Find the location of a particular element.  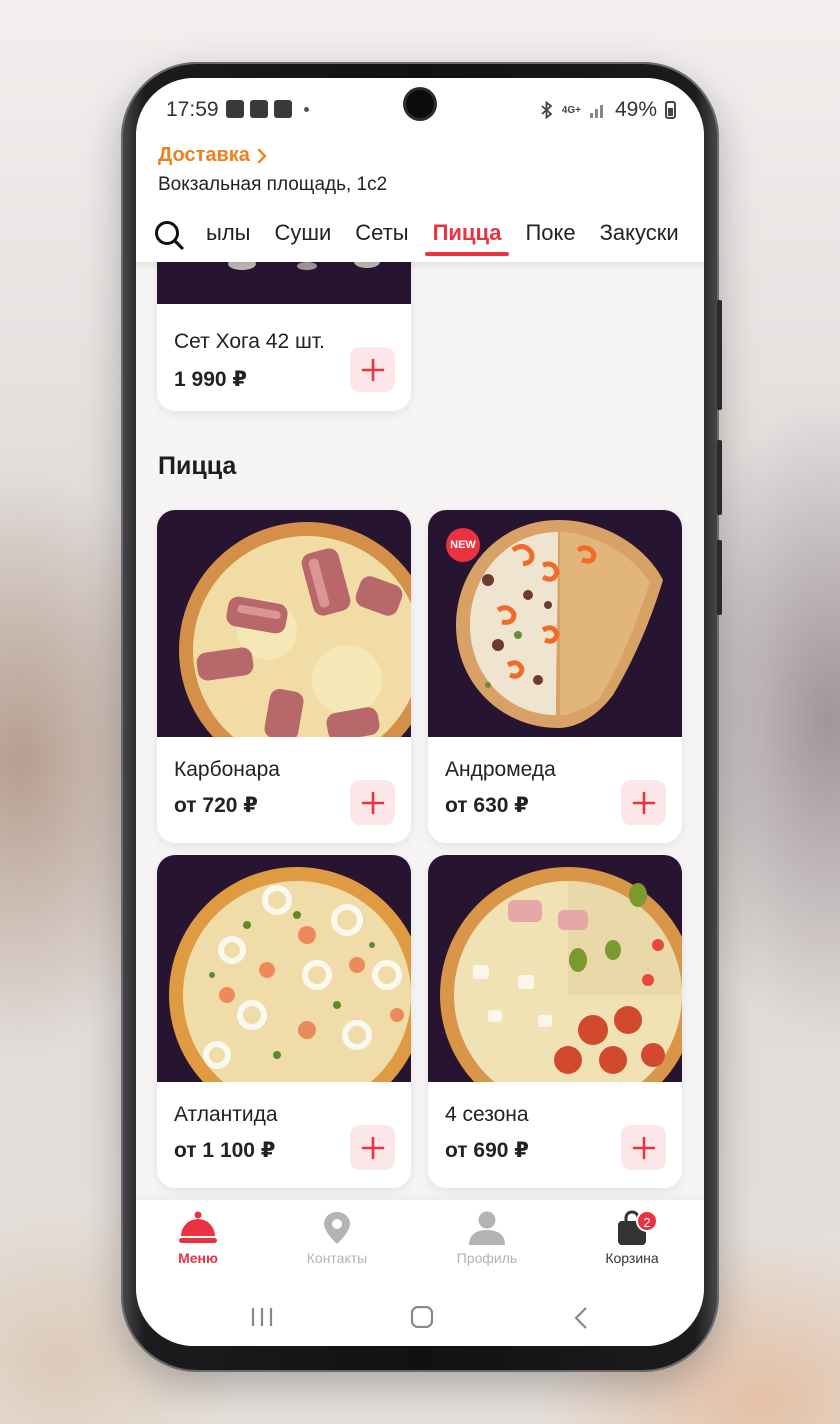

product-price: от 1 100 ₽ is located at coordinates (225, 1150).